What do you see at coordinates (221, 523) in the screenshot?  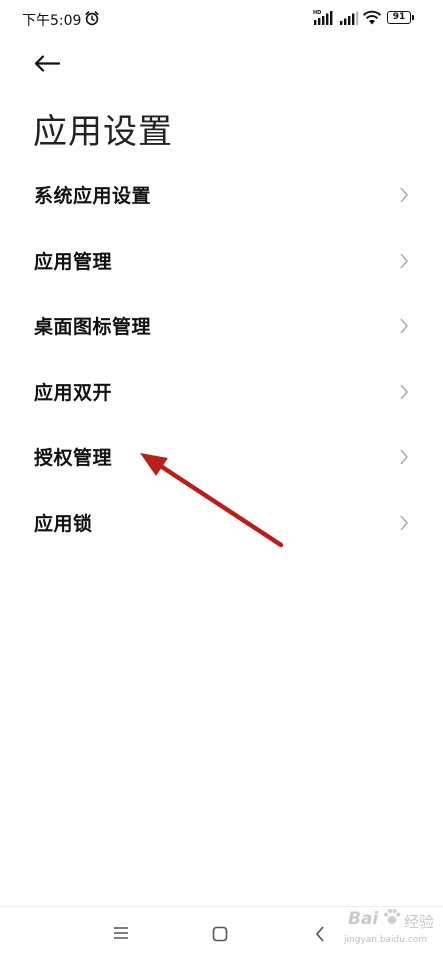 I see `menu-item-app-lock: 应用锁` at bounding box center [221, 523].